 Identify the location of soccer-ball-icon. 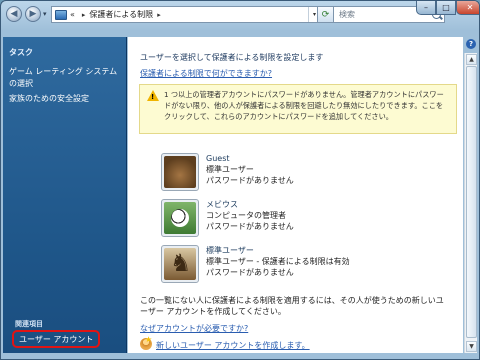
(180, 218).